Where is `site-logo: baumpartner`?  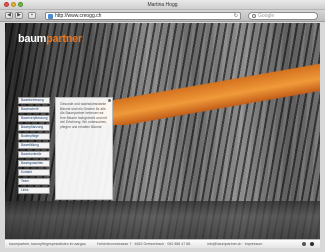 site-logo: baumpartner is located at coordinates (50, 39).